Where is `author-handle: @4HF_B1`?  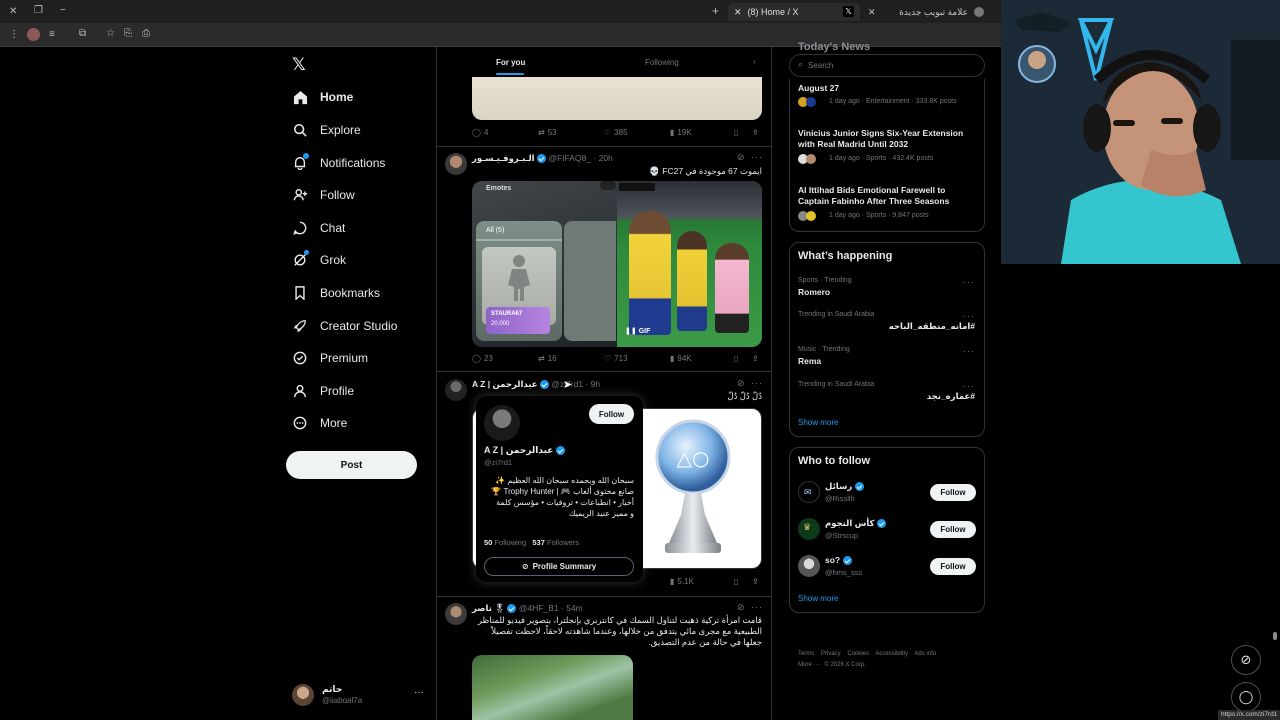
author-handle: @4HF_B1 is located at coordinates (539, 608).